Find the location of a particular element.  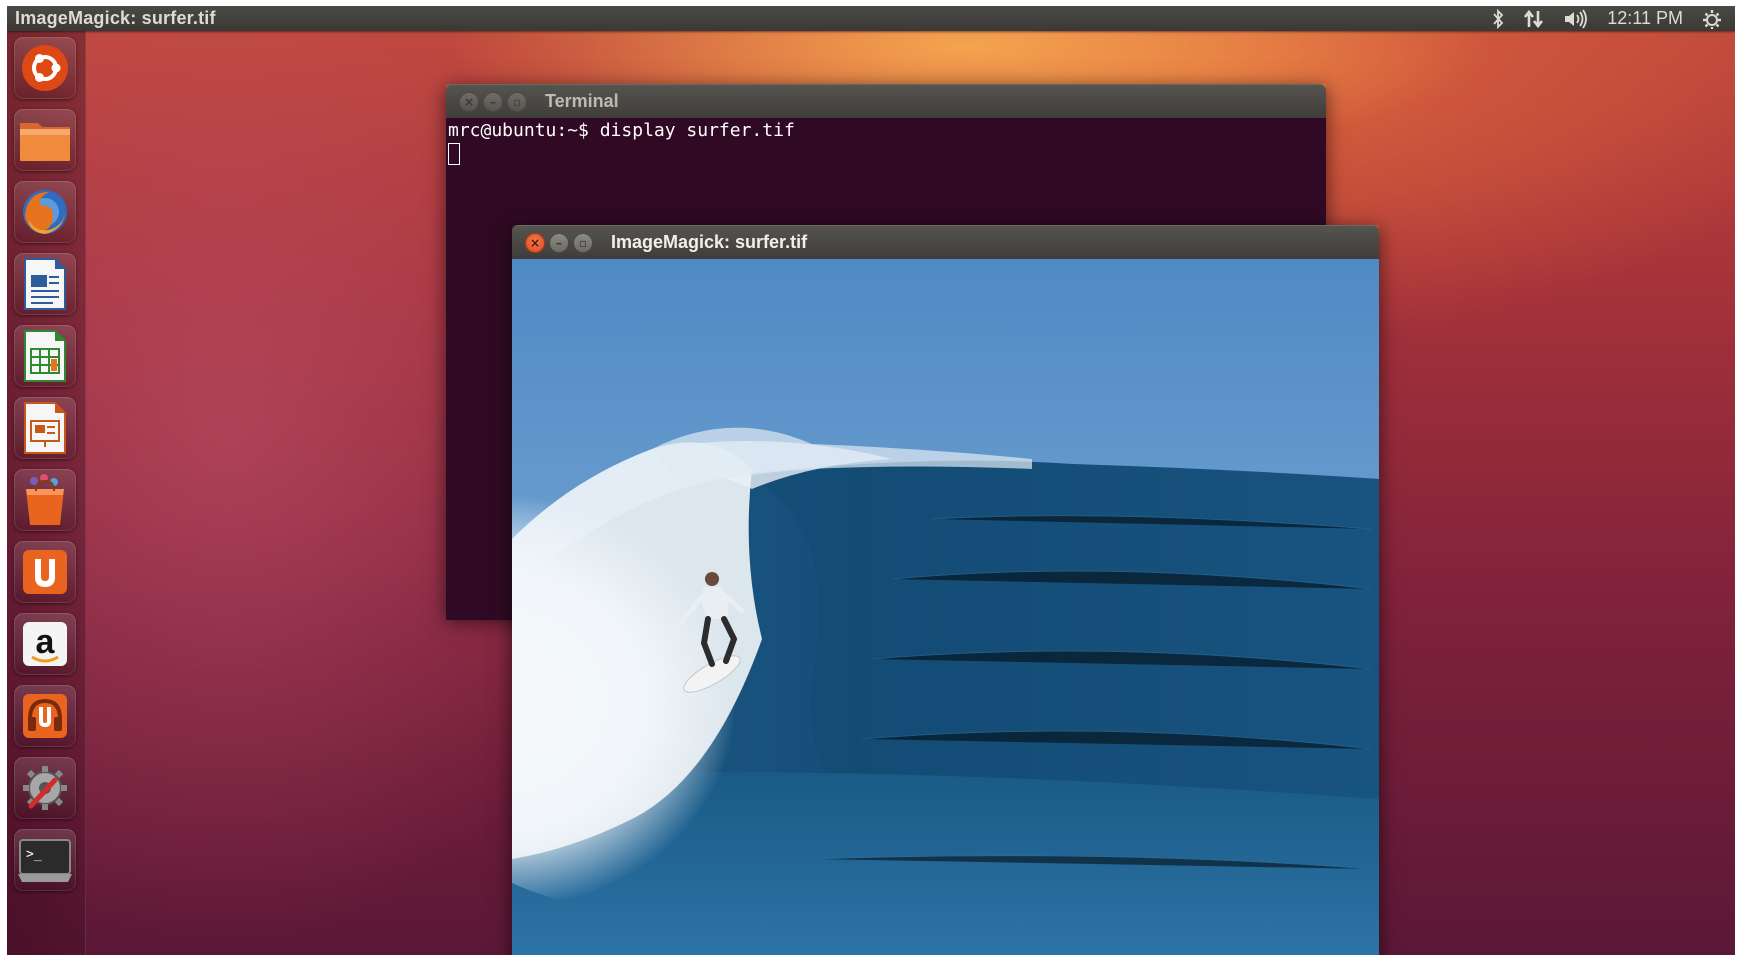

calc-icon is located at coordinates (45, 356).